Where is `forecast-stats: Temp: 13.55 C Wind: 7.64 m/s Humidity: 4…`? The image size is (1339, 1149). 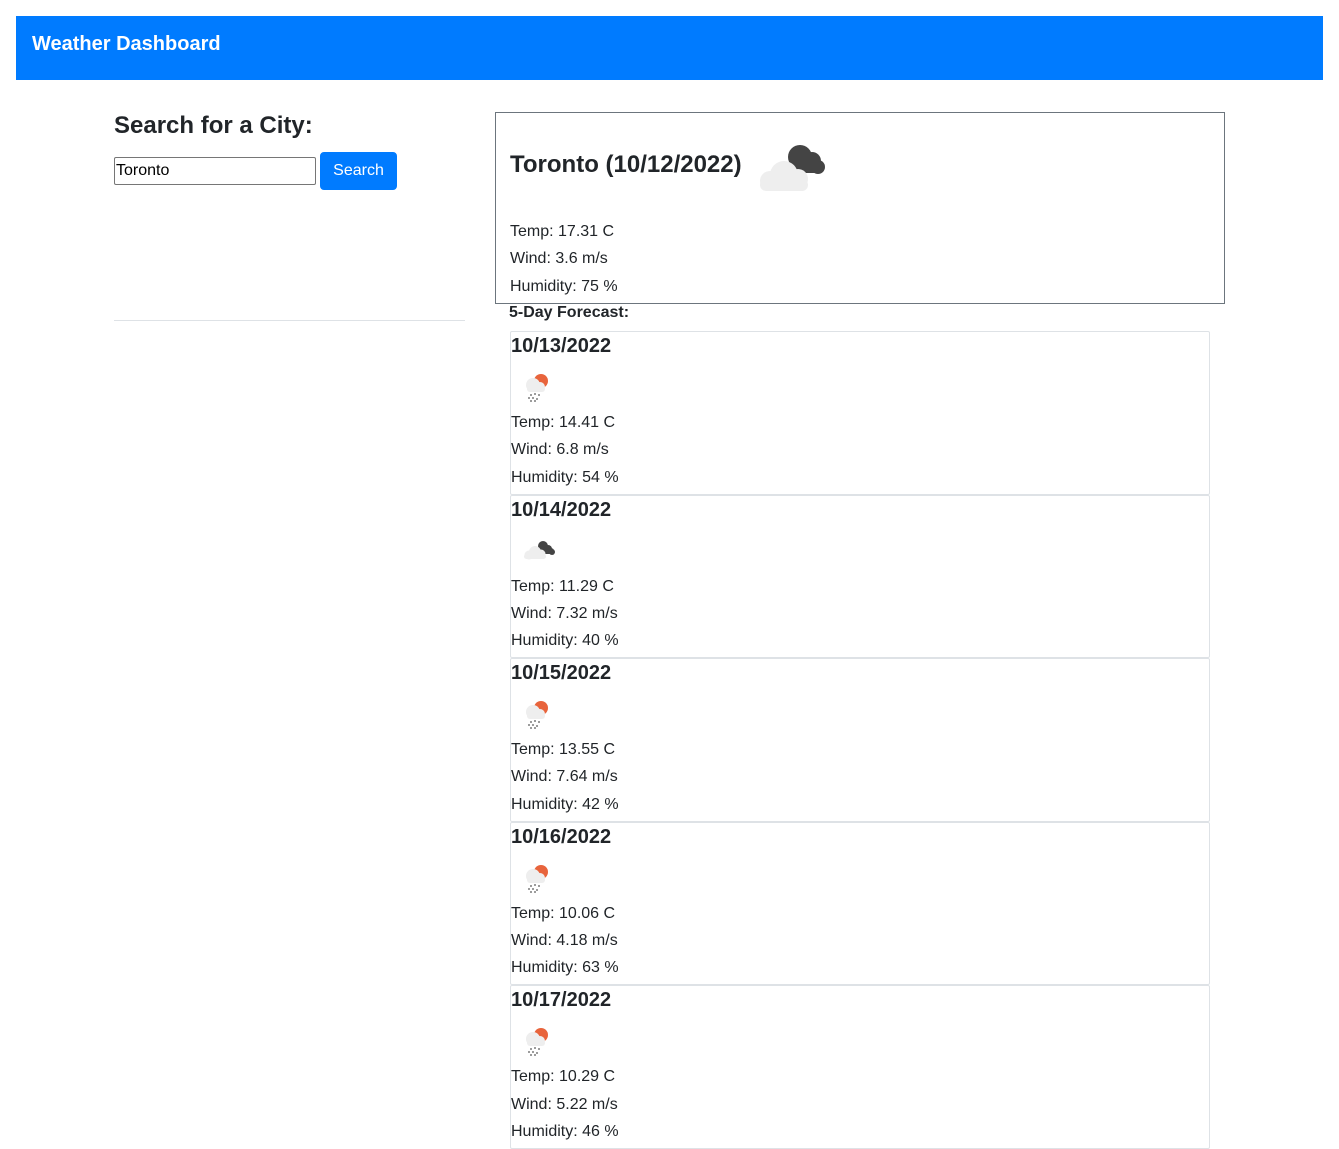 forecast-stats: Temp: 13.55 C Wind: 7.64 m/s Humidity: 4… is located at coordinates (565, 777).